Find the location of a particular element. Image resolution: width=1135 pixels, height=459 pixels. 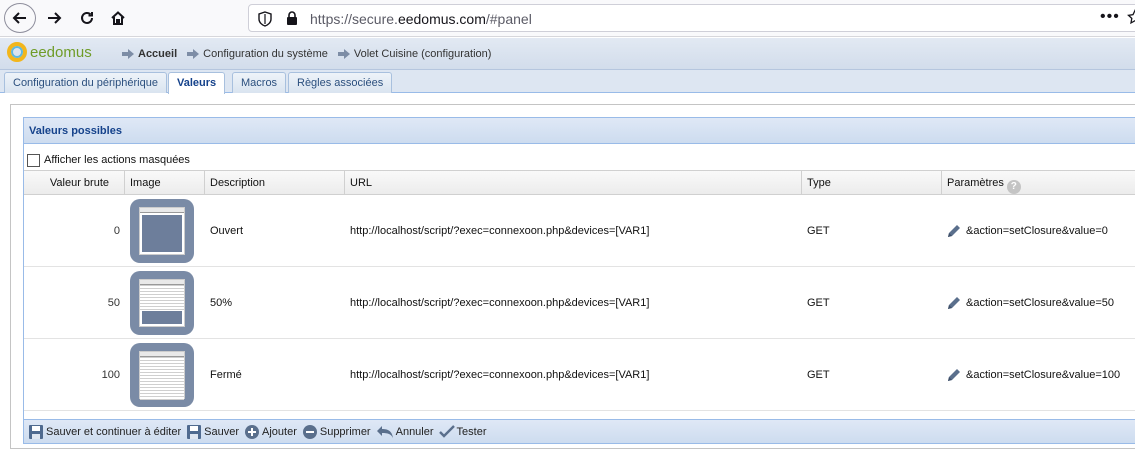

home-button is located at coordinates (118, 18).